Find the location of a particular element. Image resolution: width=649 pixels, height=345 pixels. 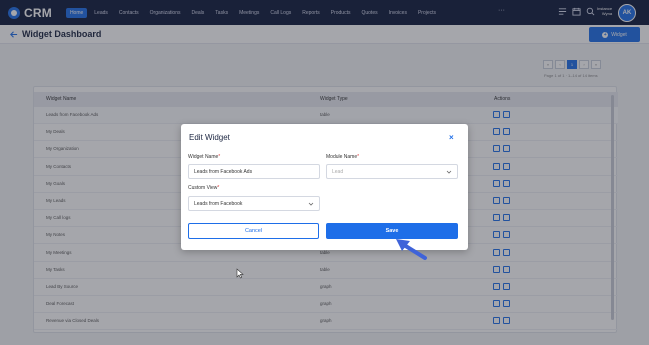

custom-view-label: Custom View* is located at coordinates (204, 188).